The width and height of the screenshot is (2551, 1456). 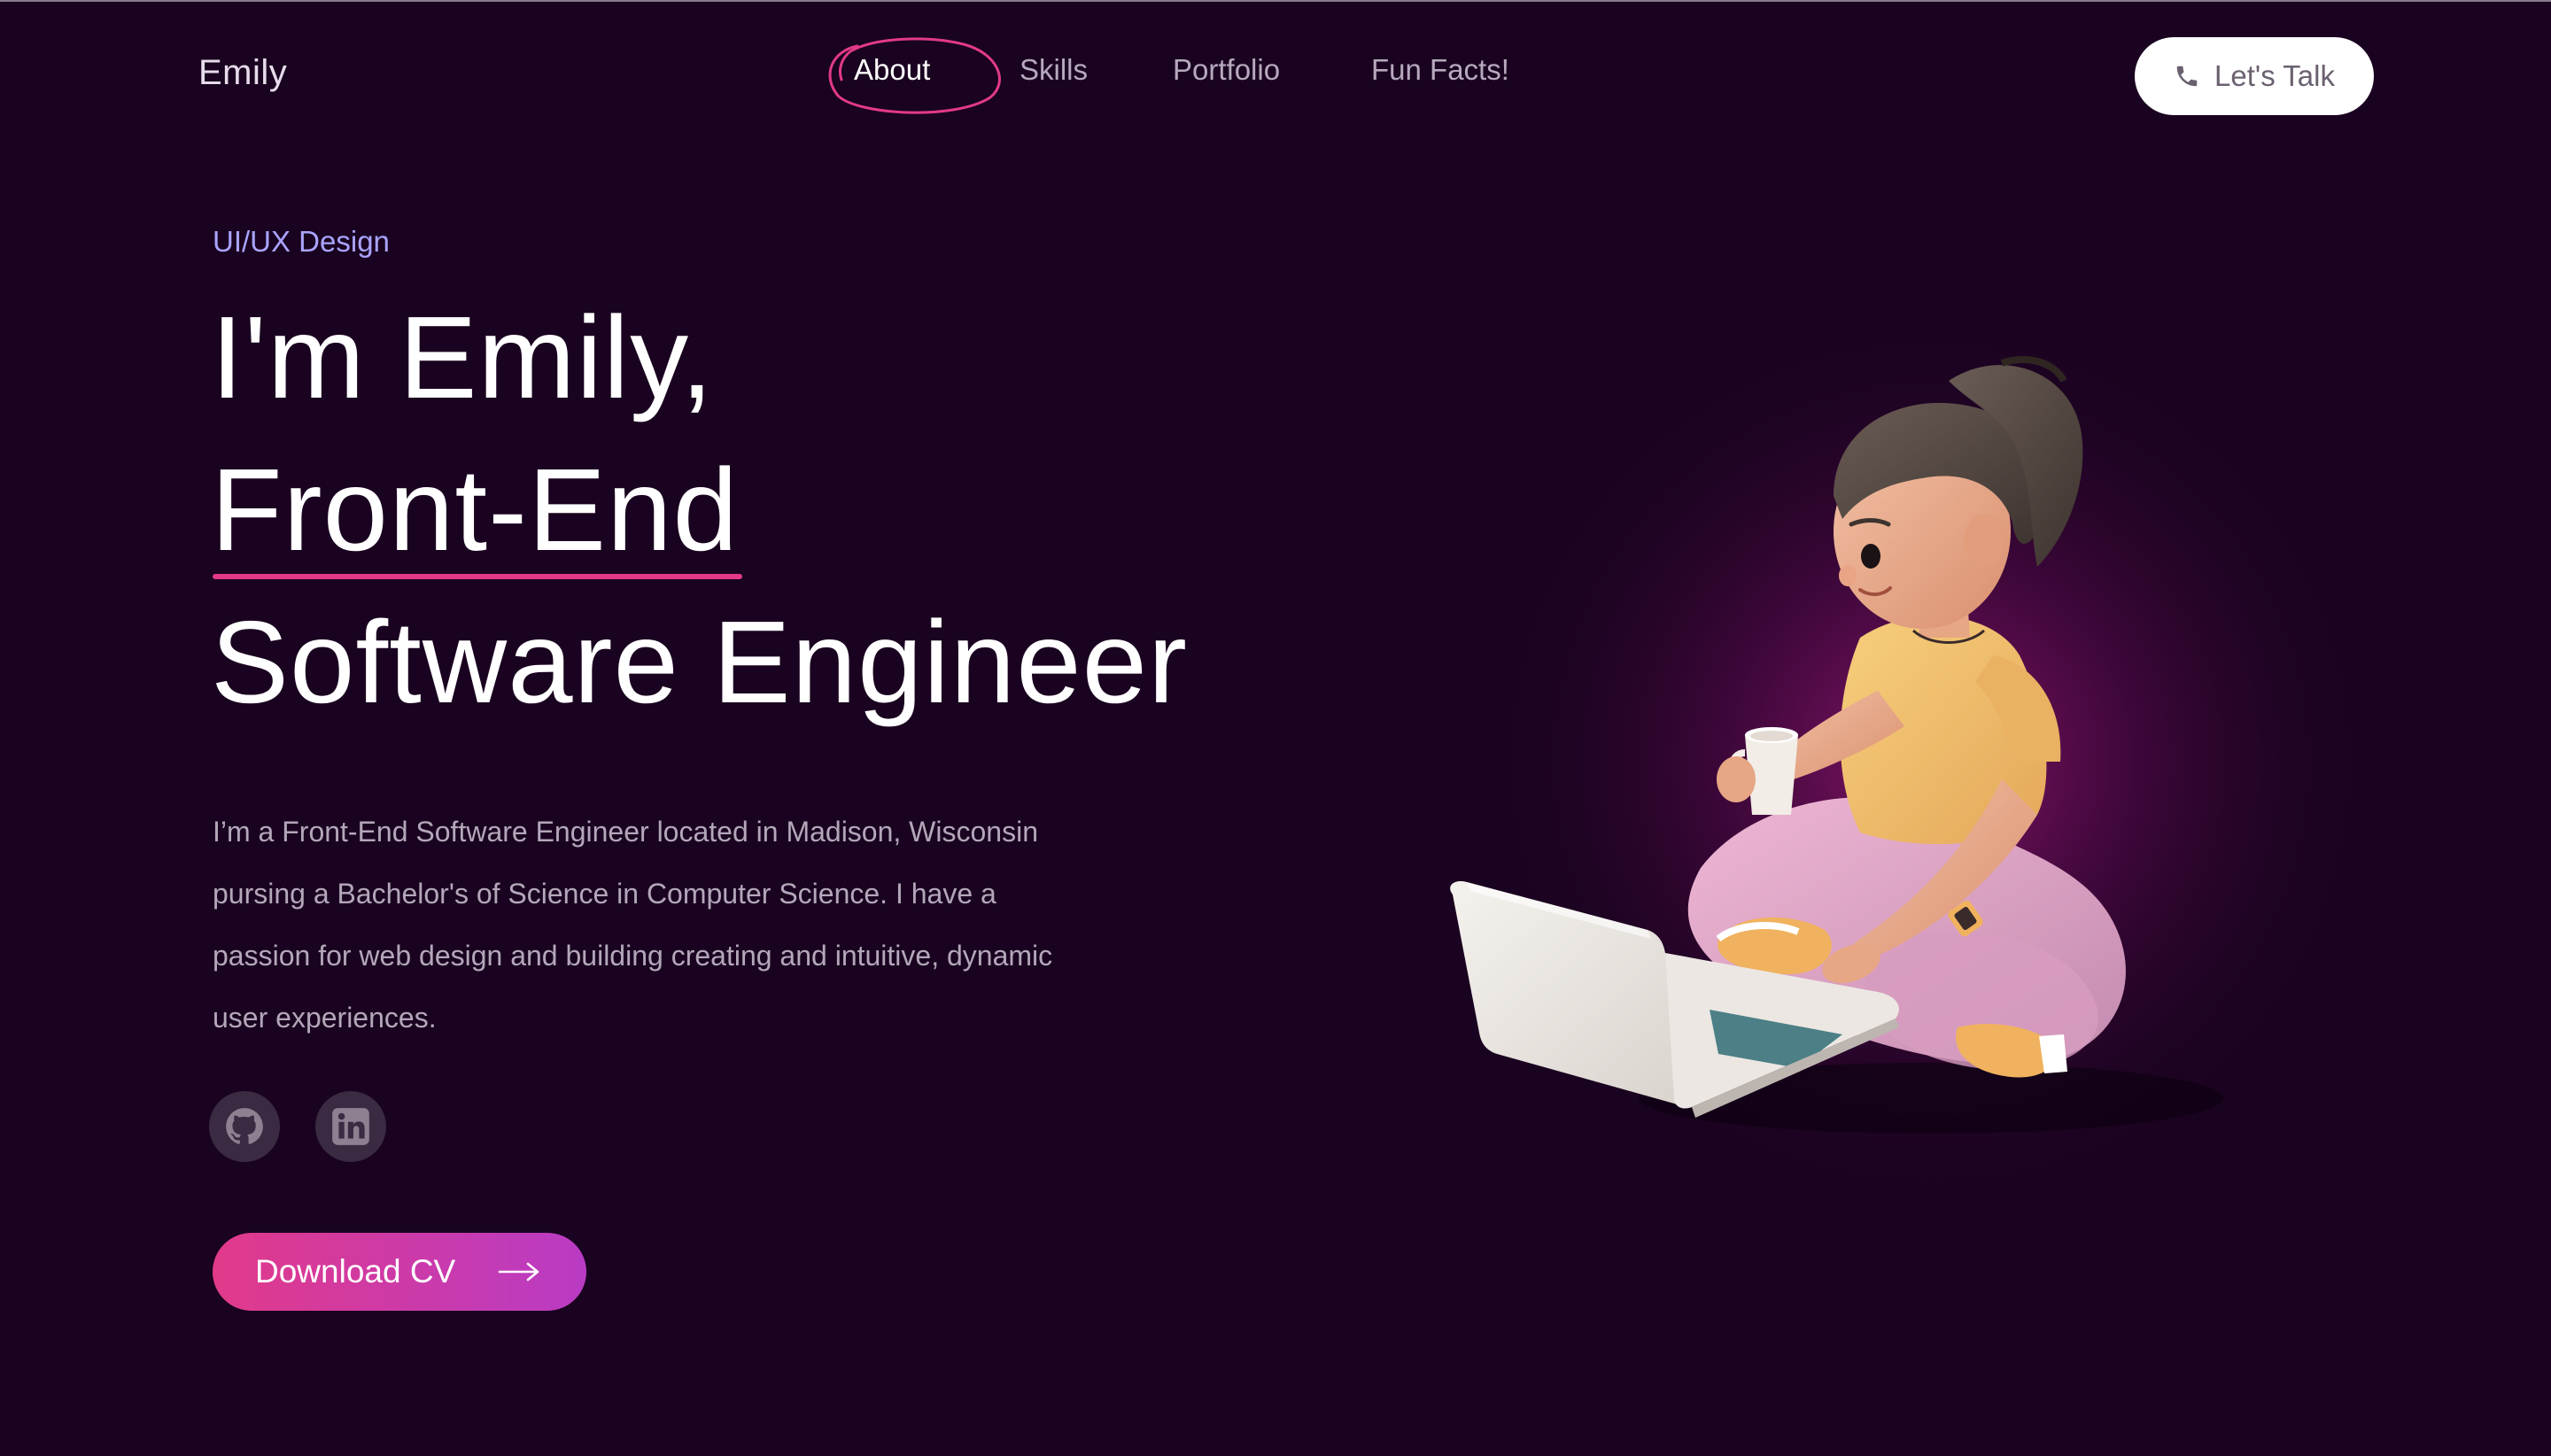 What do you see at coordinates (298, 1126) in the screenshot?
I see `social-links` at bounding box center [298, 1126].